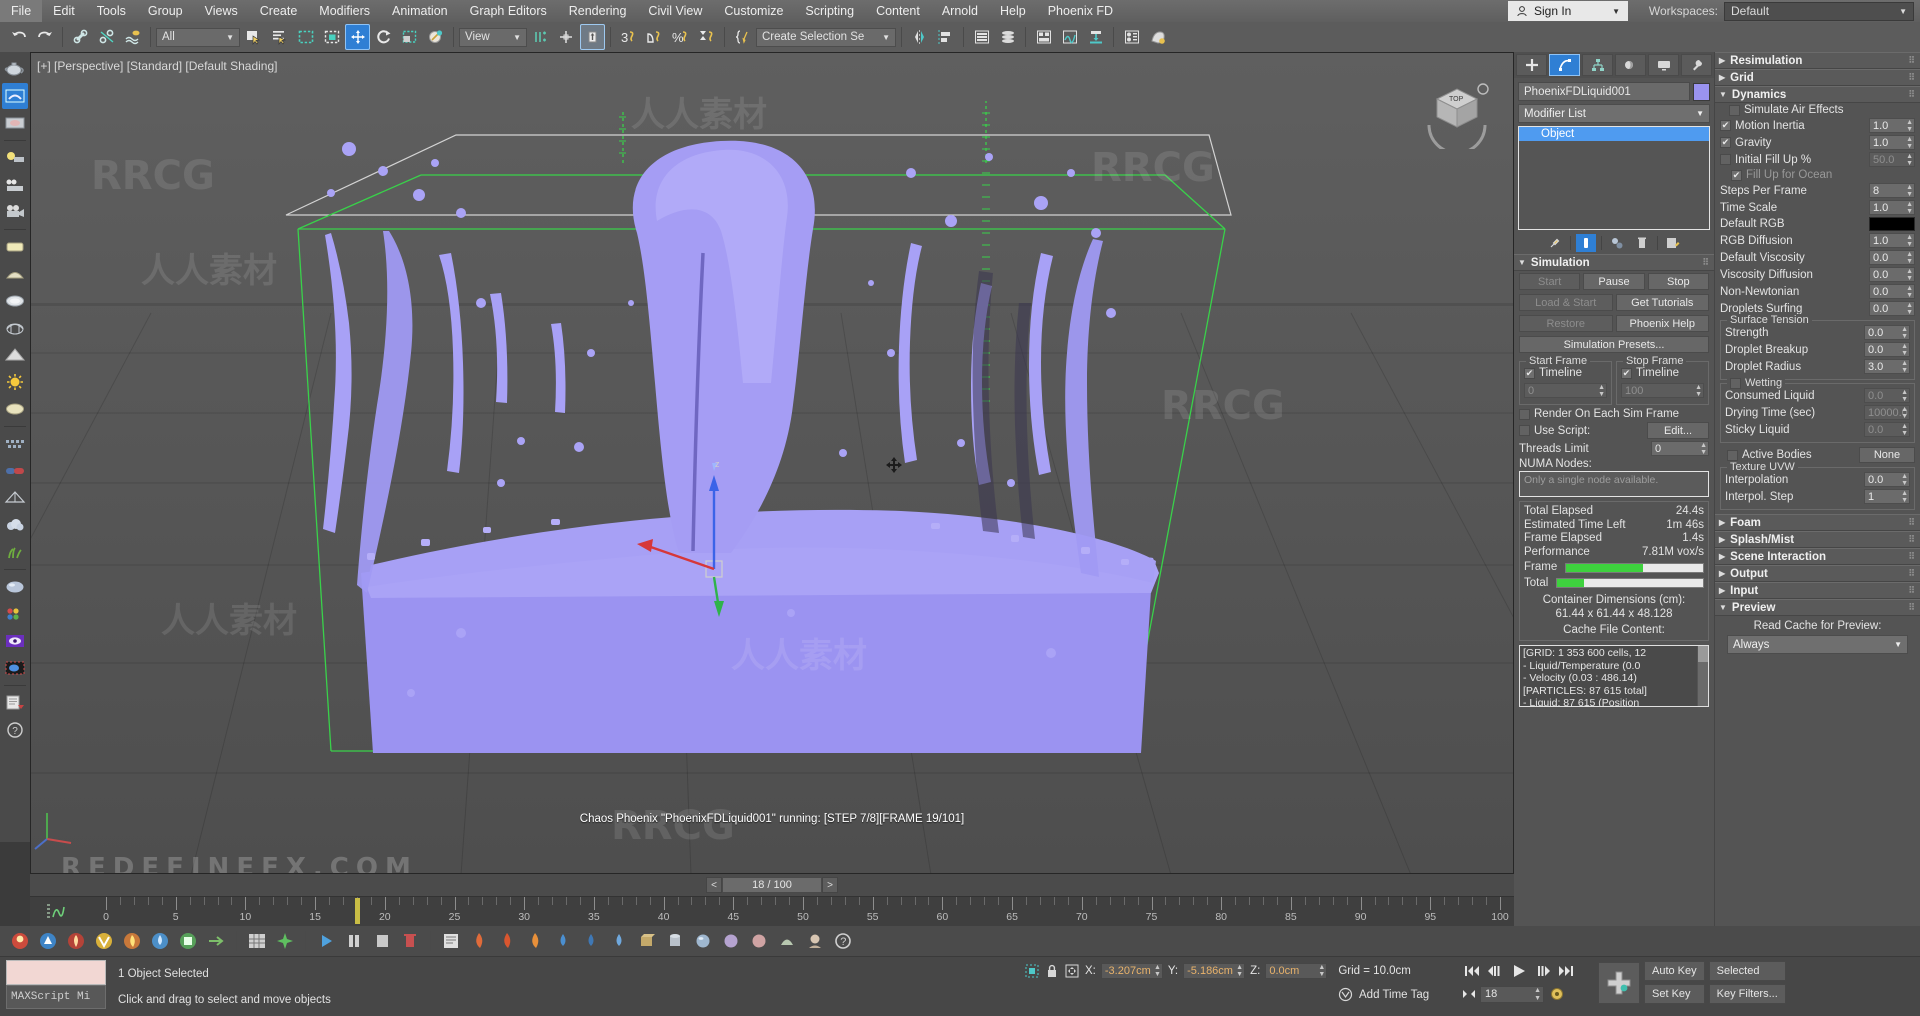 The image size is (1920, 1016). I want to click on ref-coord-system-select: View ▼, so click(493, 37).